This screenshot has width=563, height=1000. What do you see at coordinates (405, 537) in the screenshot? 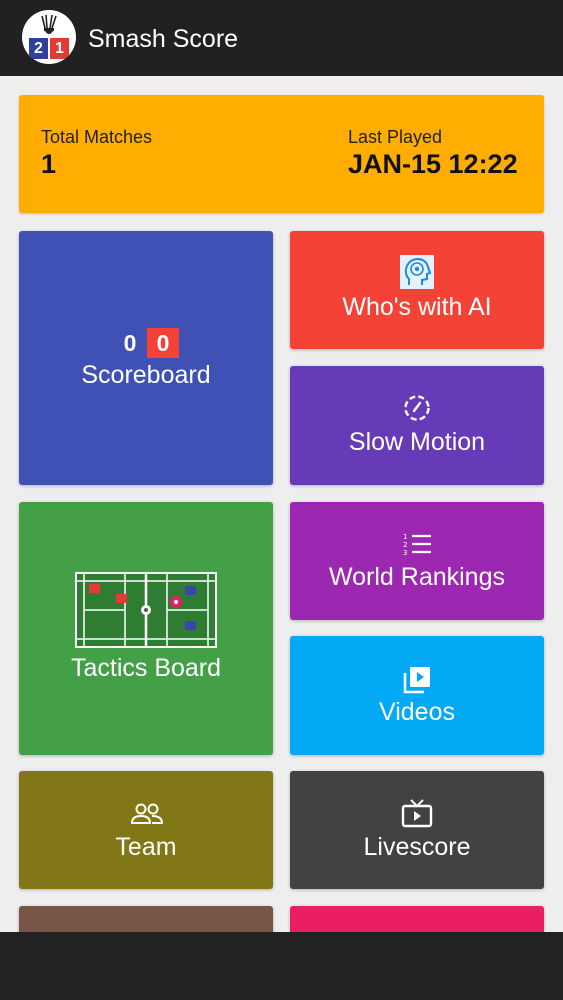
I see `svg-text: 1` at bounding box center [405, 537].